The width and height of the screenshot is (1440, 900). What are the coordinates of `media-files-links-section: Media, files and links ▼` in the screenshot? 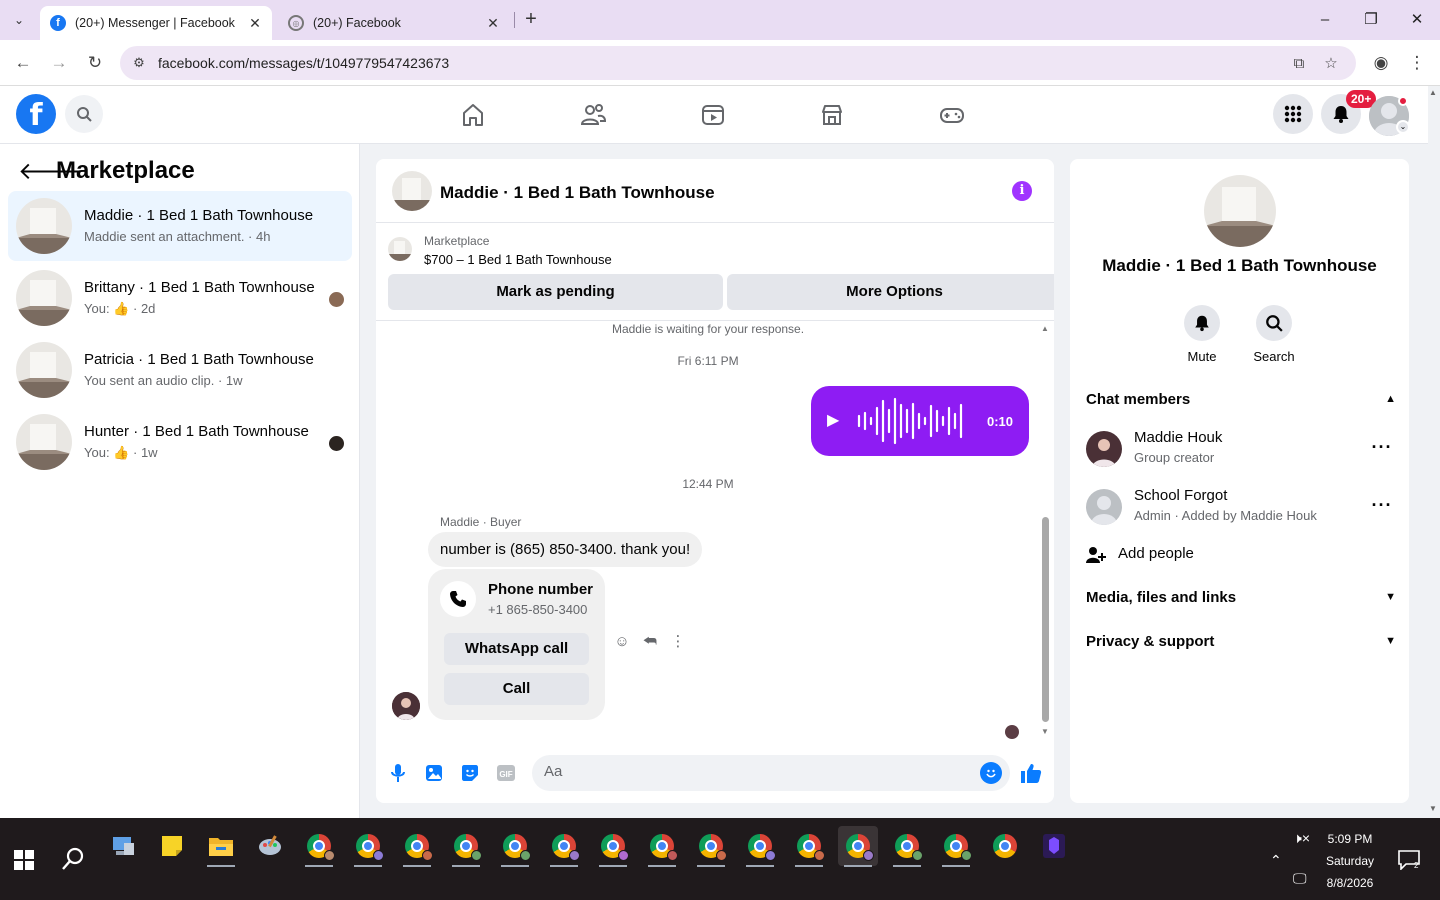 It's located at (1241, 600).